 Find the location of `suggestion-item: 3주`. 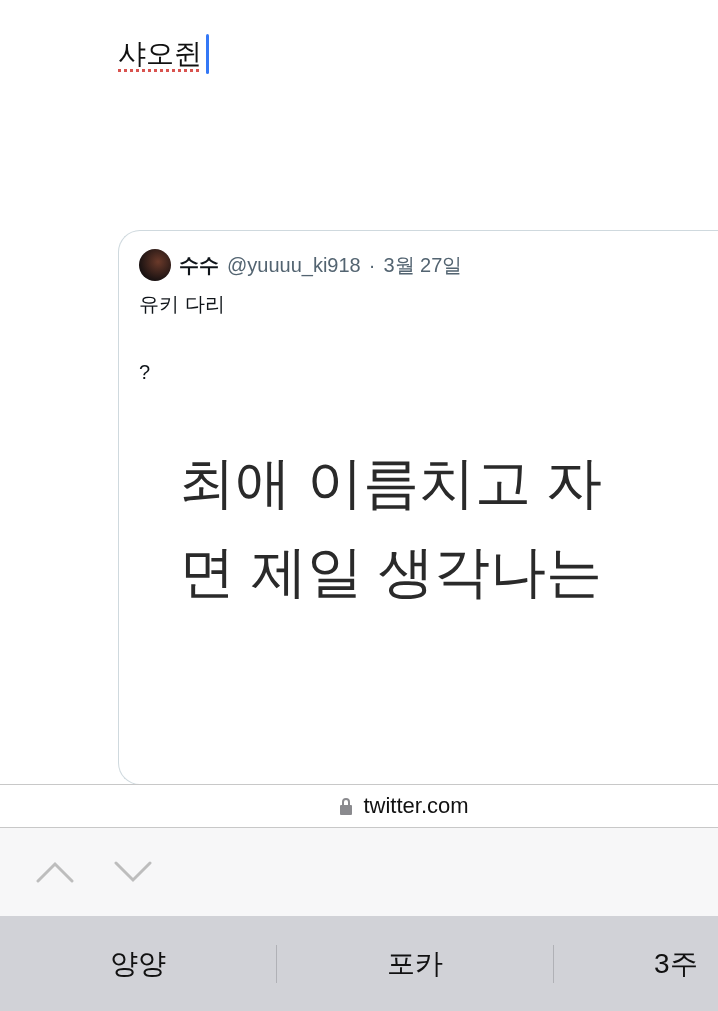

suggestion-item: 3주 is located at coordinates (676, 963).